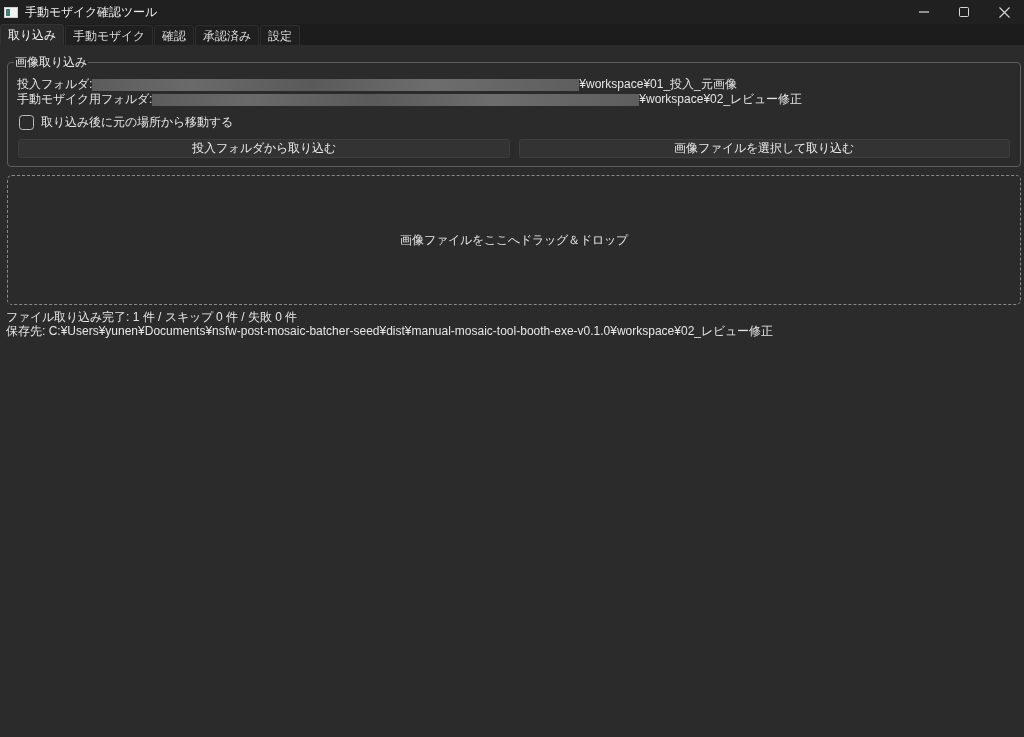  Describe the element at coordinates (964, 12) in the screenshot. I see `maximize-icon` at that location.